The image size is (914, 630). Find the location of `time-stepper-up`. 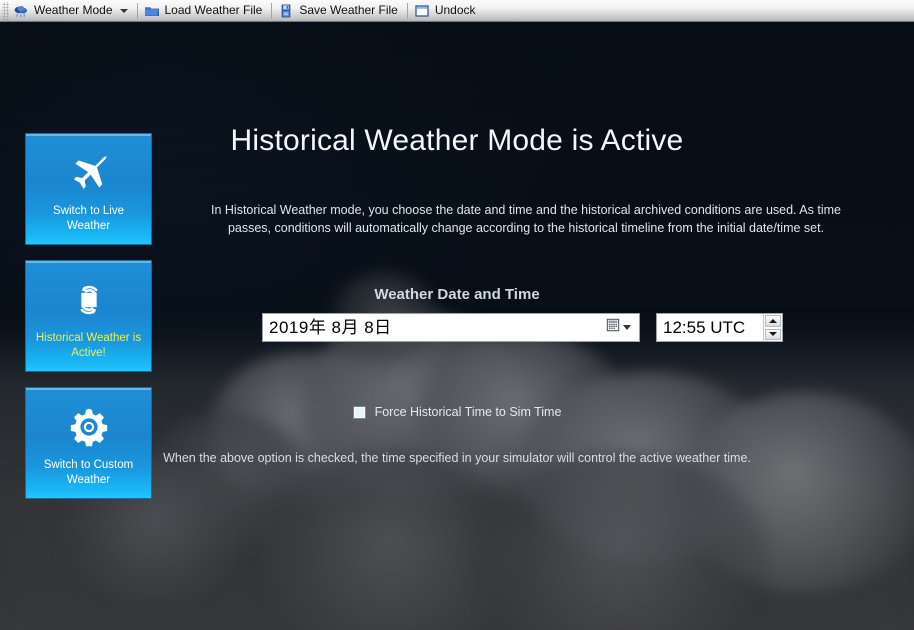

time-stepper-up is located at coordinates (773, 321).